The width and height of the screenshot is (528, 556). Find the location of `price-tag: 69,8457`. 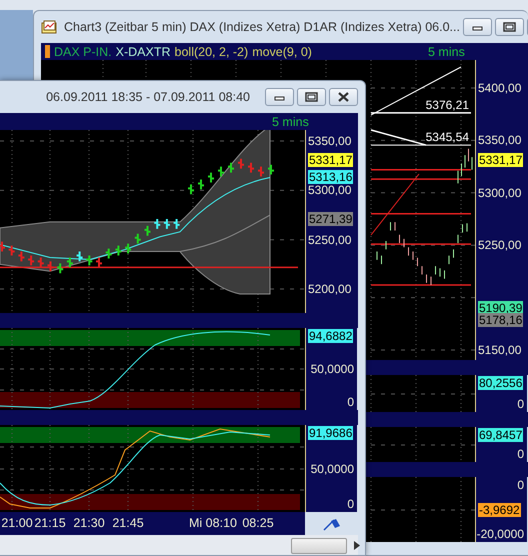

price-tag: 69,8457 is located at coordinates (501, 435).